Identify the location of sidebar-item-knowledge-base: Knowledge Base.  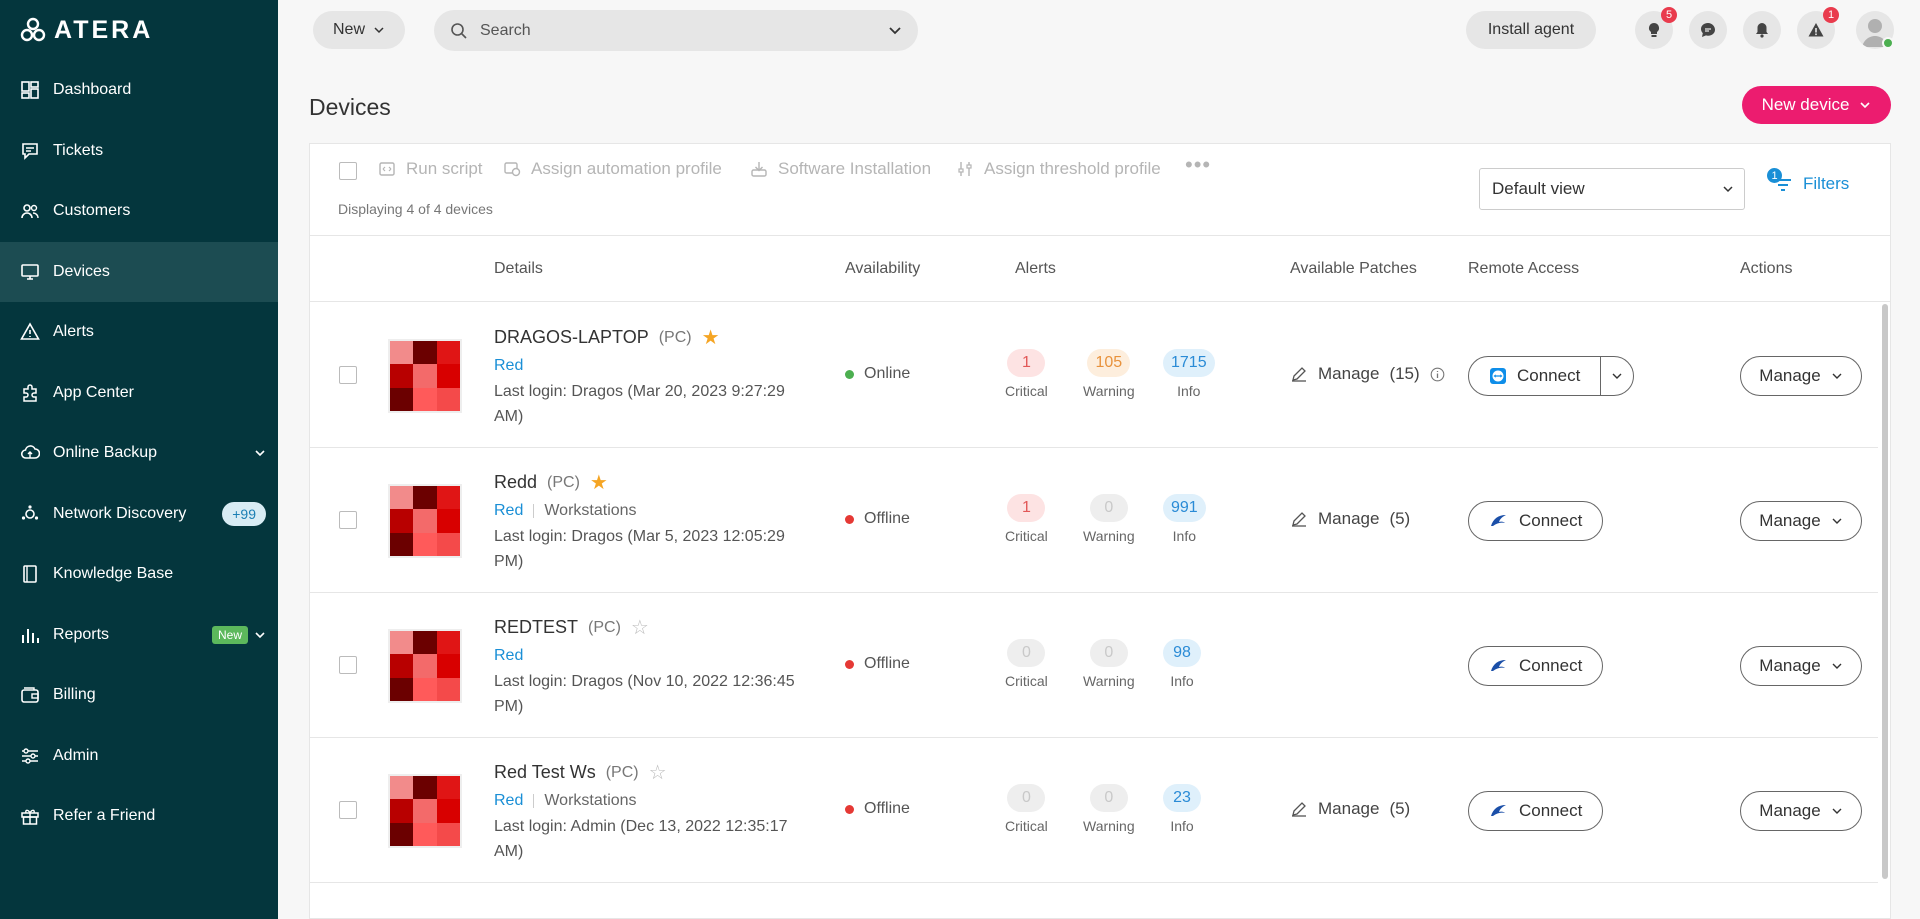
(139, 574).